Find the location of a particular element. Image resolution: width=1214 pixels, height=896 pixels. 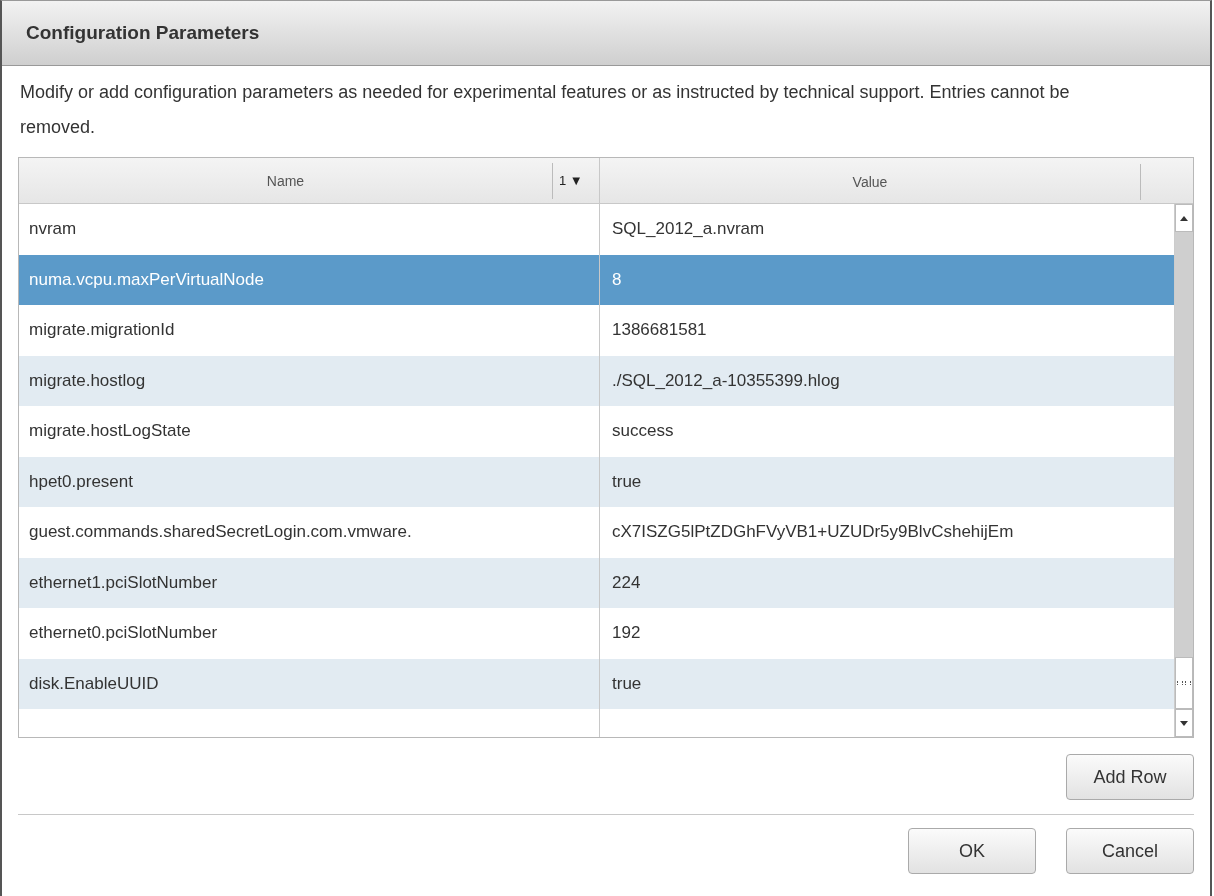

table-cell-text: 224 is located at coordinates (626, 582).